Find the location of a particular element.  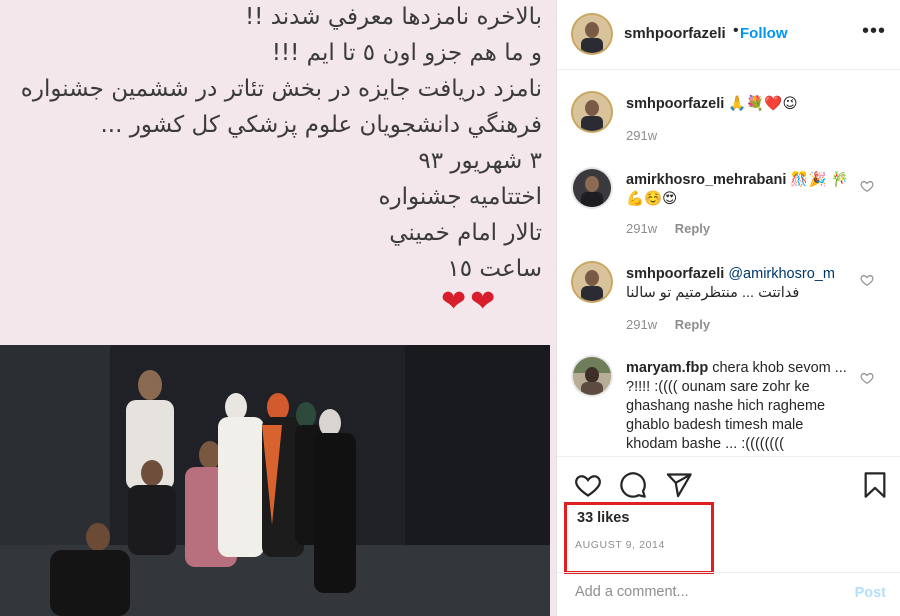

caption-line: ٣ شهريور ٩٣ is located at coordinates (480, 161).